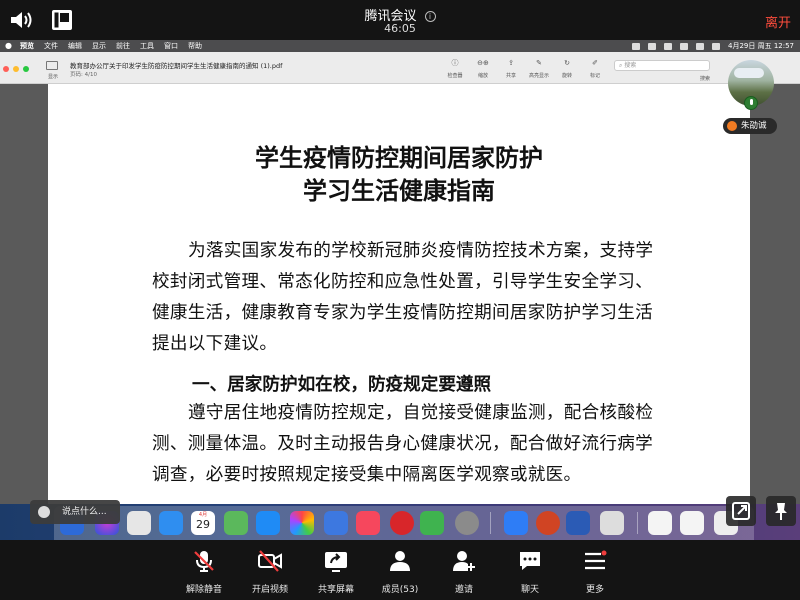 The width and height of the screenshot is (800, 600). I want to click on menu-item: 显示, so click(99, 46).